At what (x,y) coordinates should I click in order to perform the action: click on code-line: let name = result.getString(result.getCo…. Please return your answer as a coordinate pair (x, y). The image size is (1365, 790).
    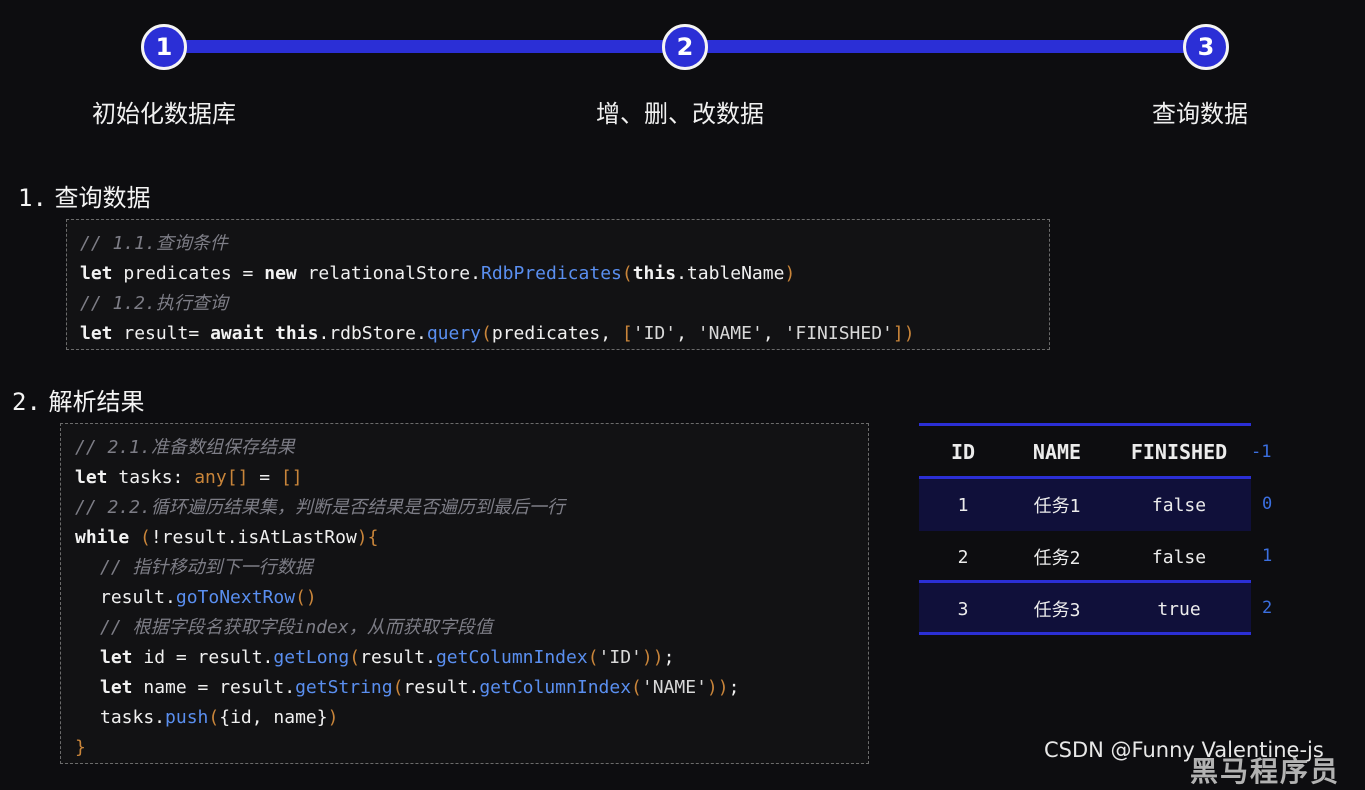
    Looking at the image, I should click on (471, 688).